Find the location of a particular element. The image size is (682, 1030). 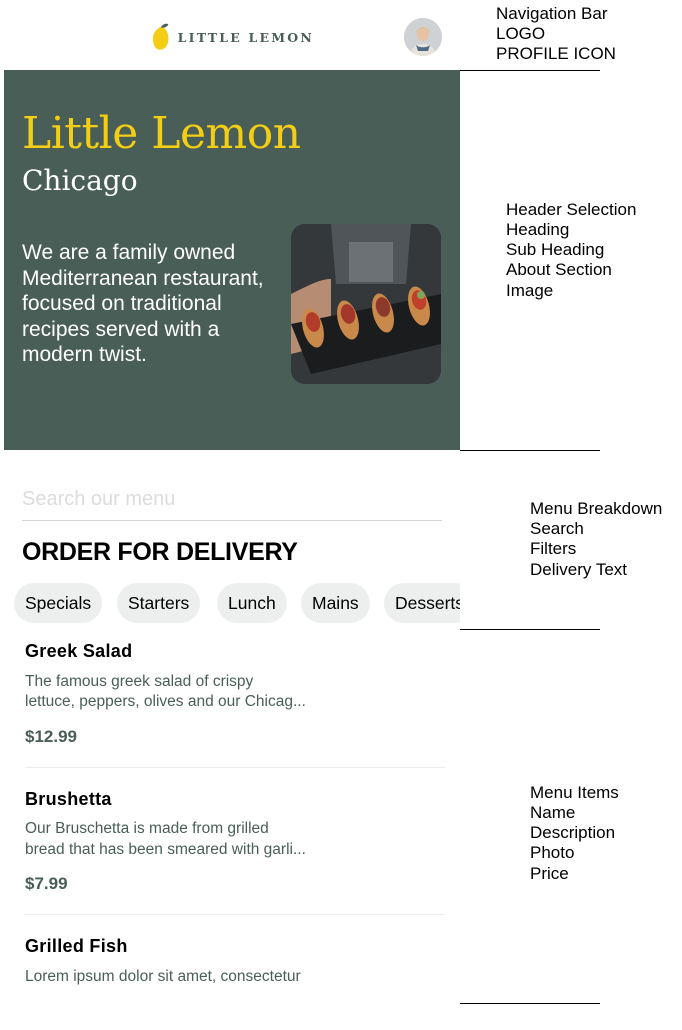

hero-image is located at coordinates (366, 304).